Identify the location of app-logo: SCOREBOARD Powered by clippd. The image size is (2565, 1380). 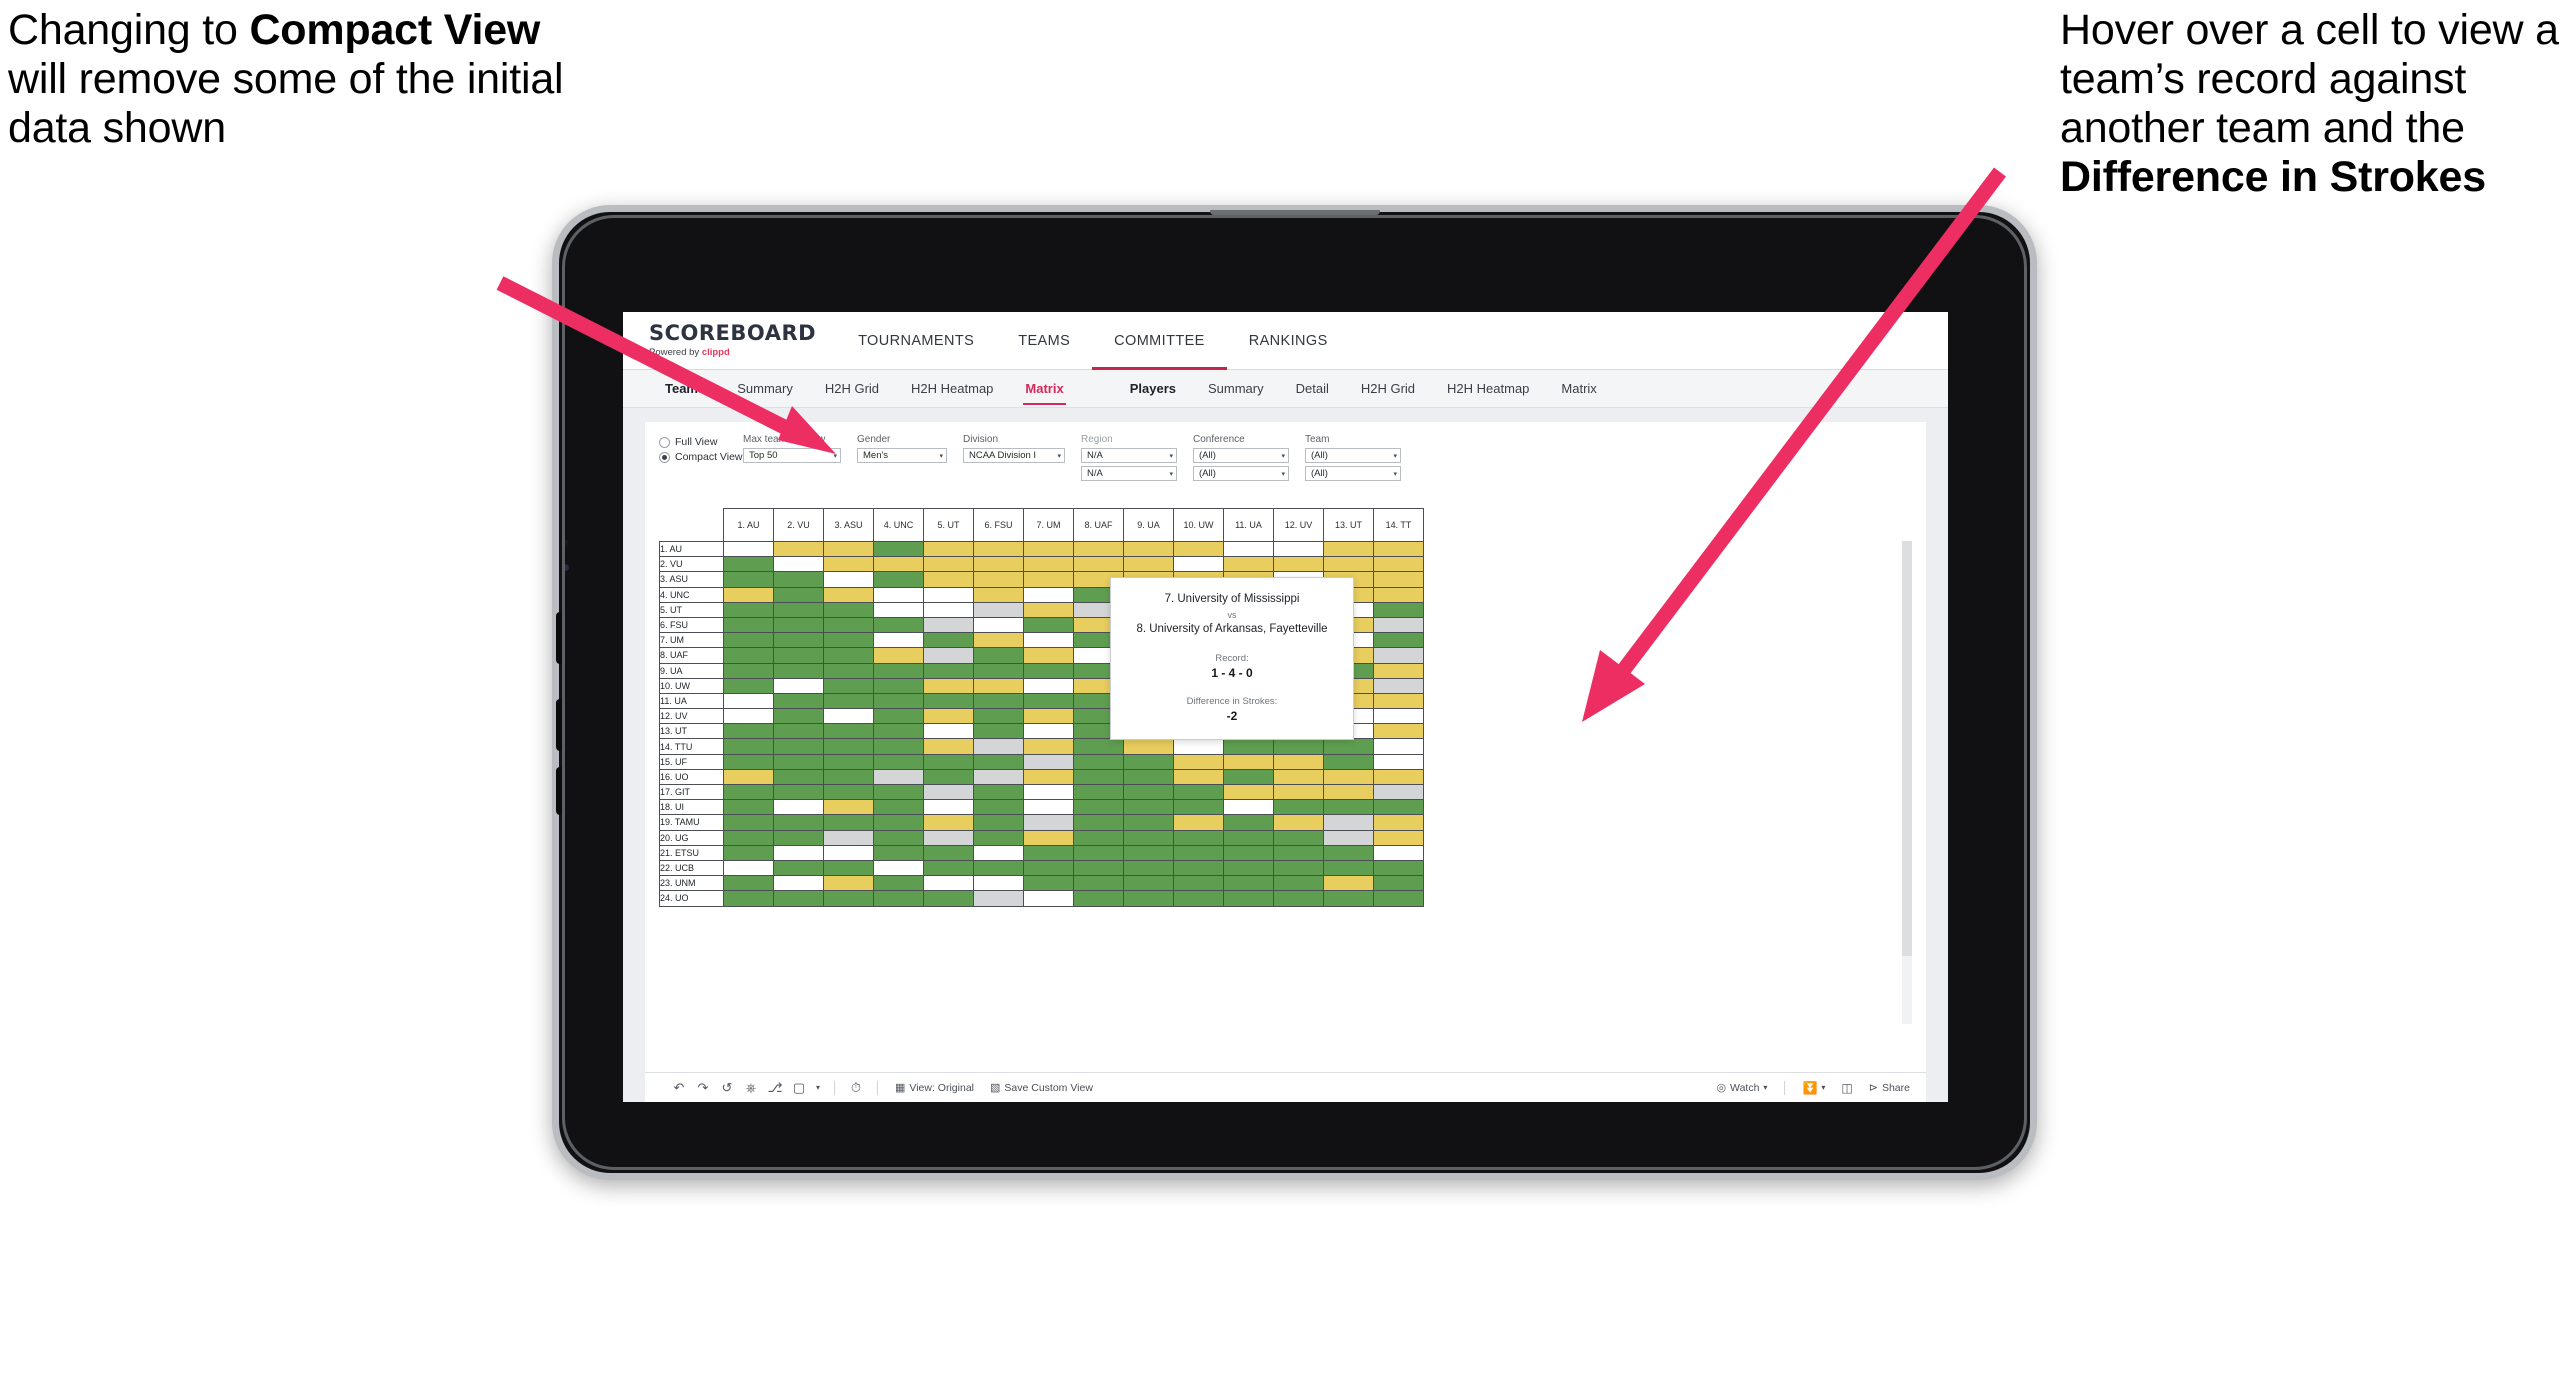
(729, 340).